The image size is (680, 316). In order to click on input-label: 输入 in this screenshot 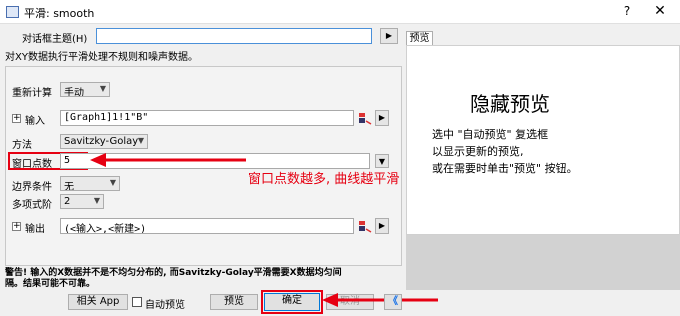, I will do `click(35, 121)`.